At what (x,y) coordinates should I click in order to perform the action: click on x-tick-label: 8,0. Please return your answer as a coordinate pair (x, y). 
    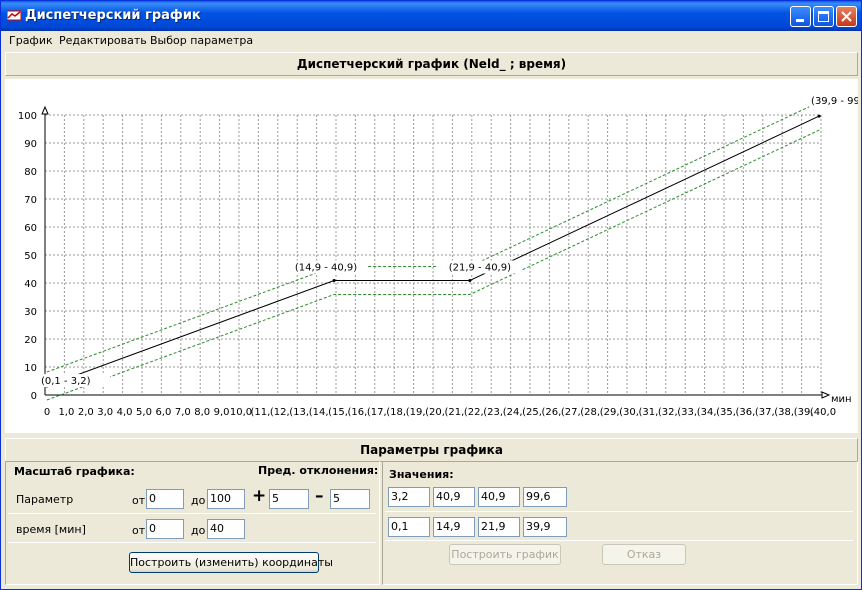
    Looking at the image, I should click on (202, 412).